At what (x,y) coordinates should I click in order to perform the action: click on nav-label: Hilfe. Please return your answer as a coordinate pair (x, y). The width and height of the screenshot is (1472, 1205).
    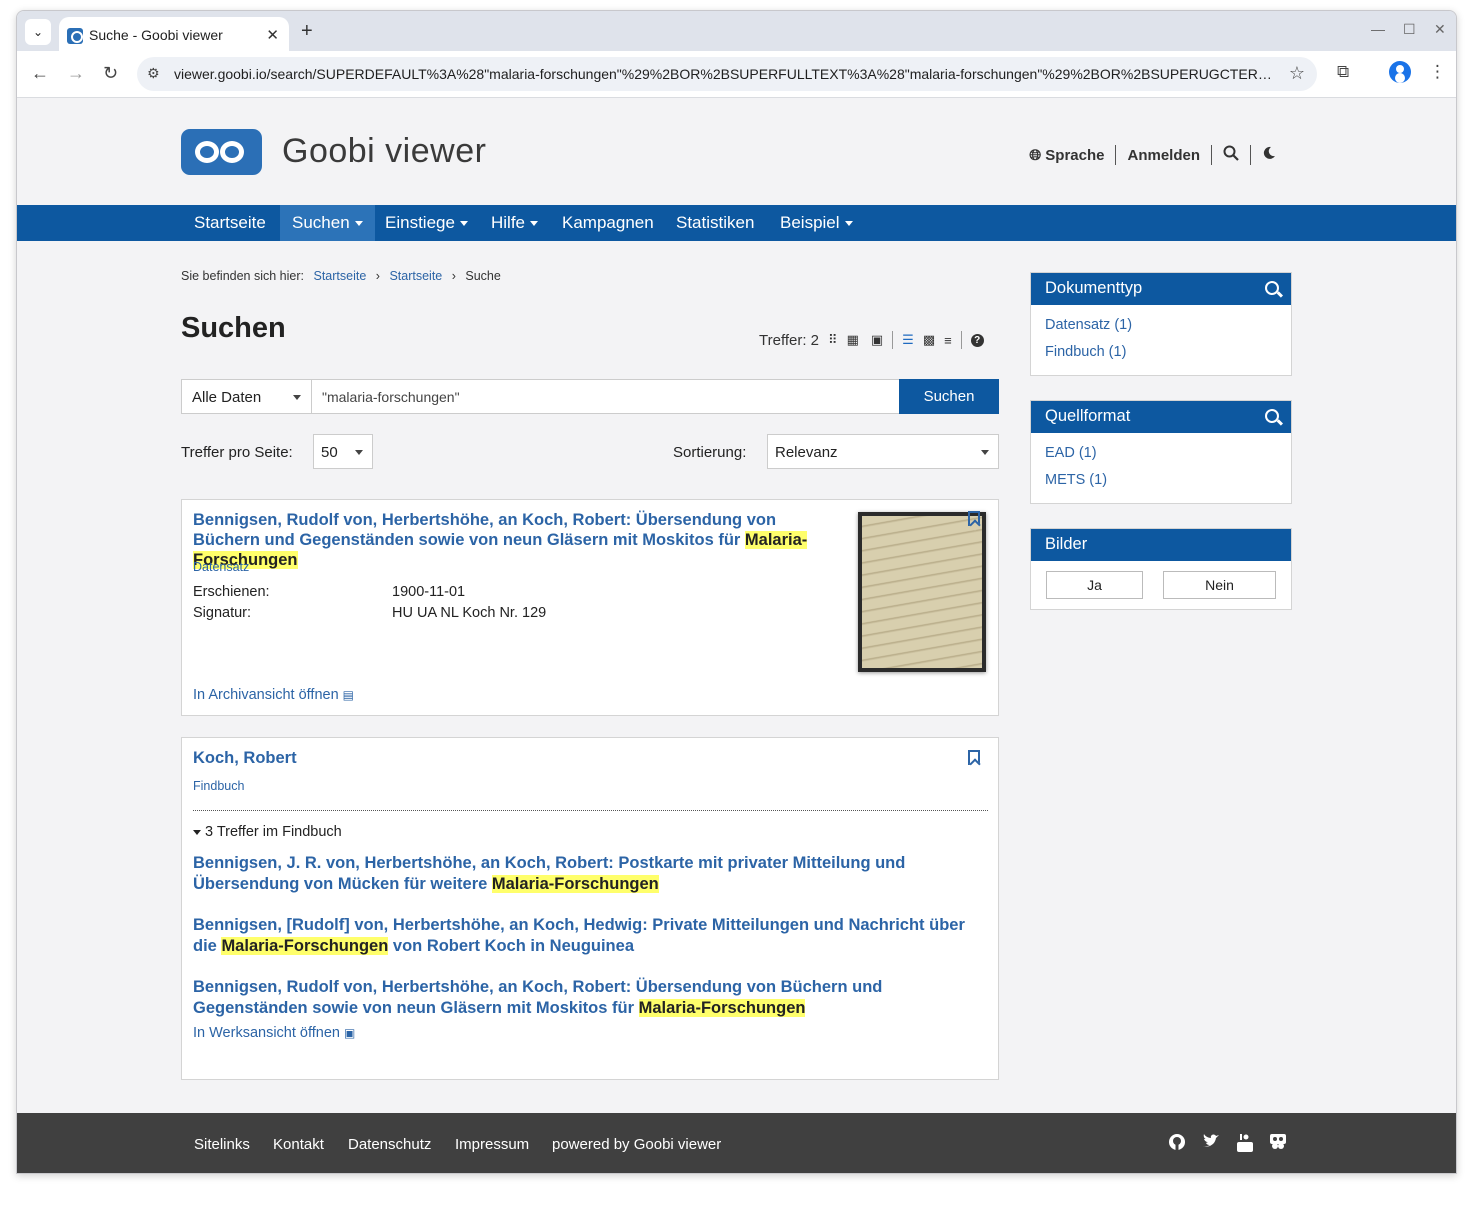
    Looking at the image, I should click on (508, 222).